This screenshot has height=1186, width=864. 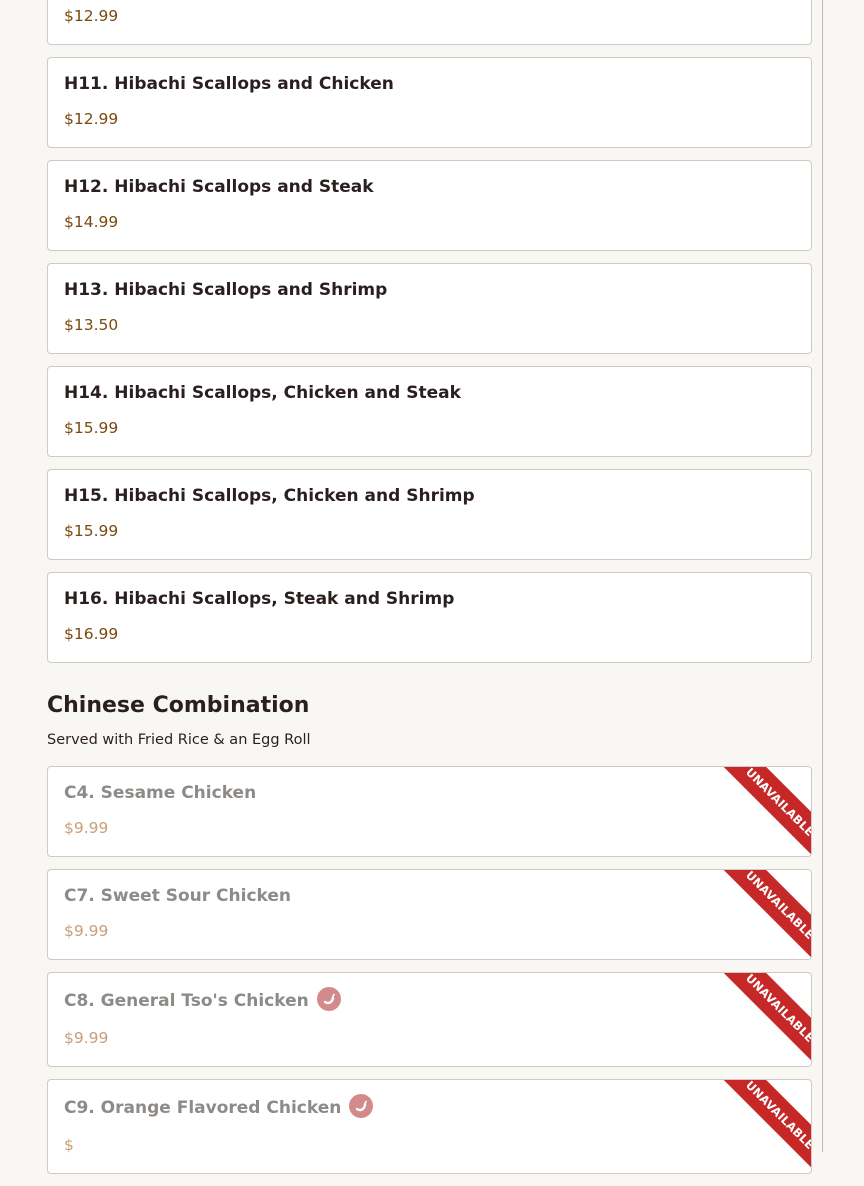 I want to click on item-name: H13. Hibachi Scallops and Shrimp, so click(x=226, y=290).